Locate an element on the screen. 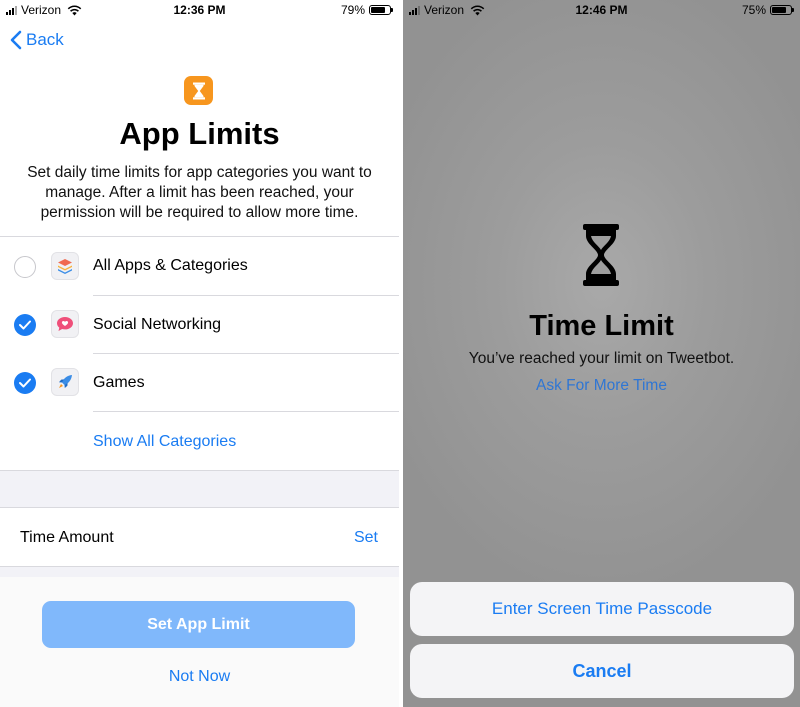  category-label: Games is located at coordinates (119, 382).